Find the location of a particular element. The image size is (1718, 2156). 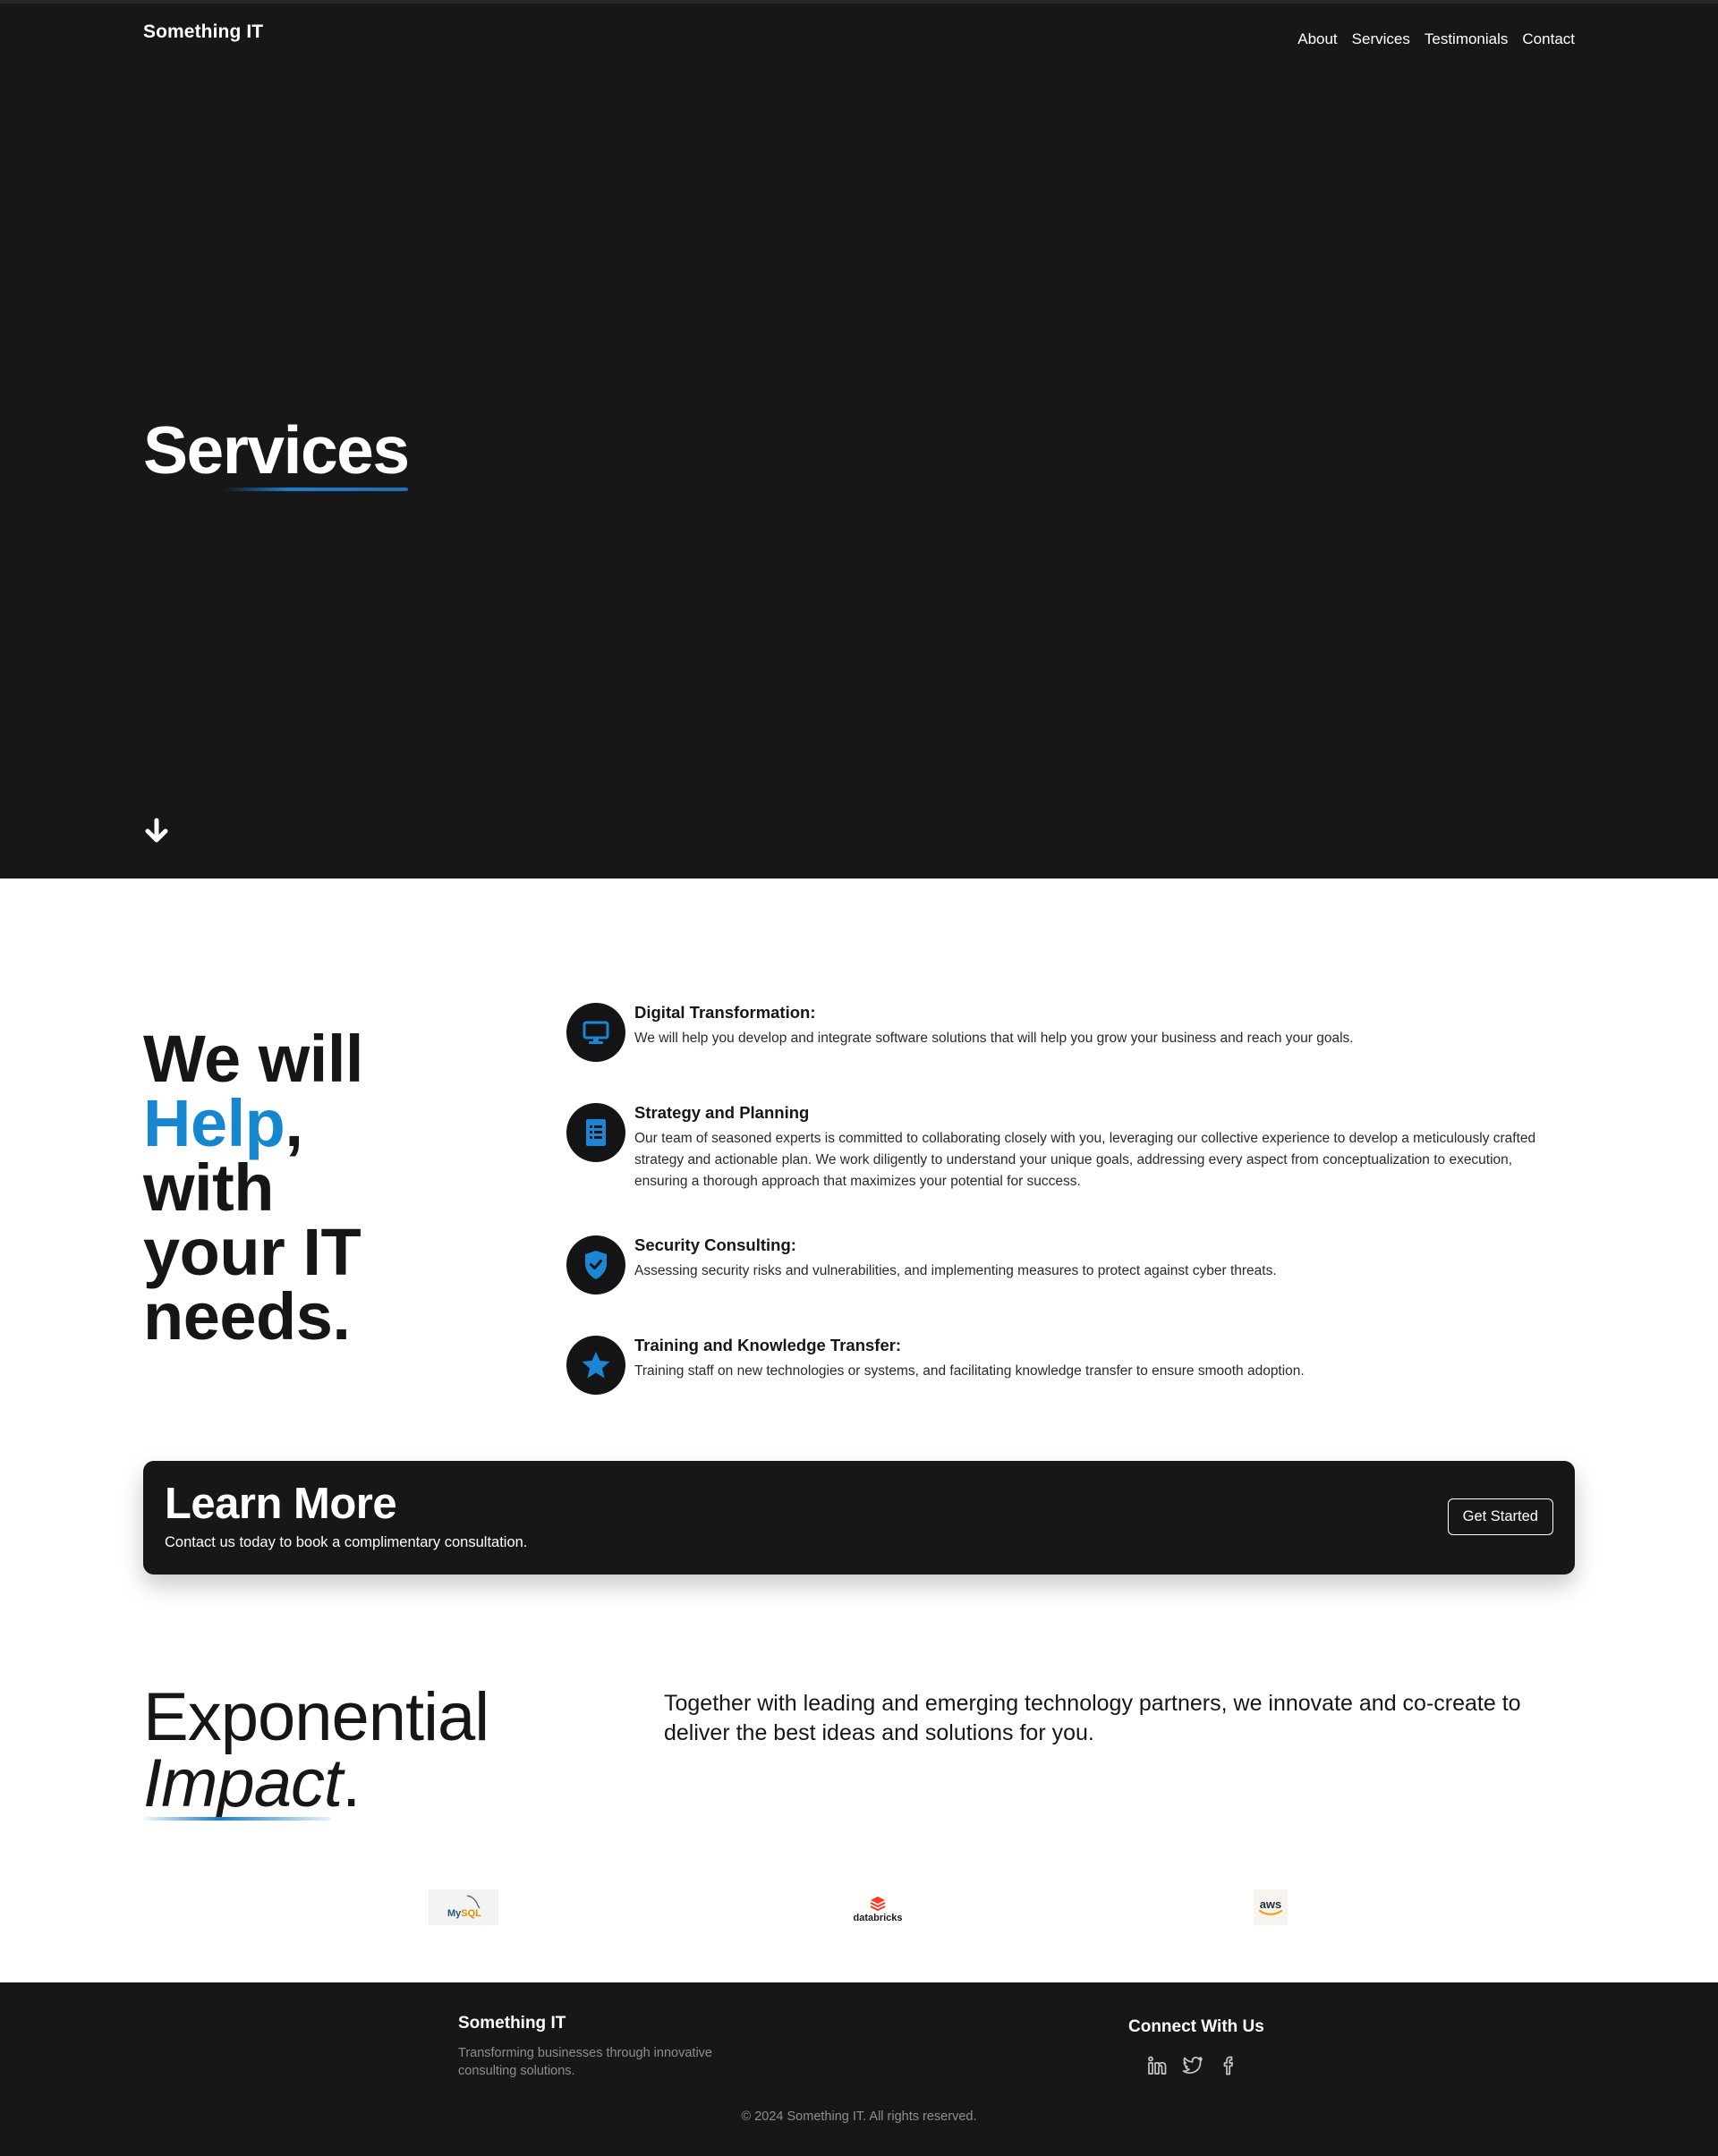

arrow-down-icon is located at coordinates (156, 831).